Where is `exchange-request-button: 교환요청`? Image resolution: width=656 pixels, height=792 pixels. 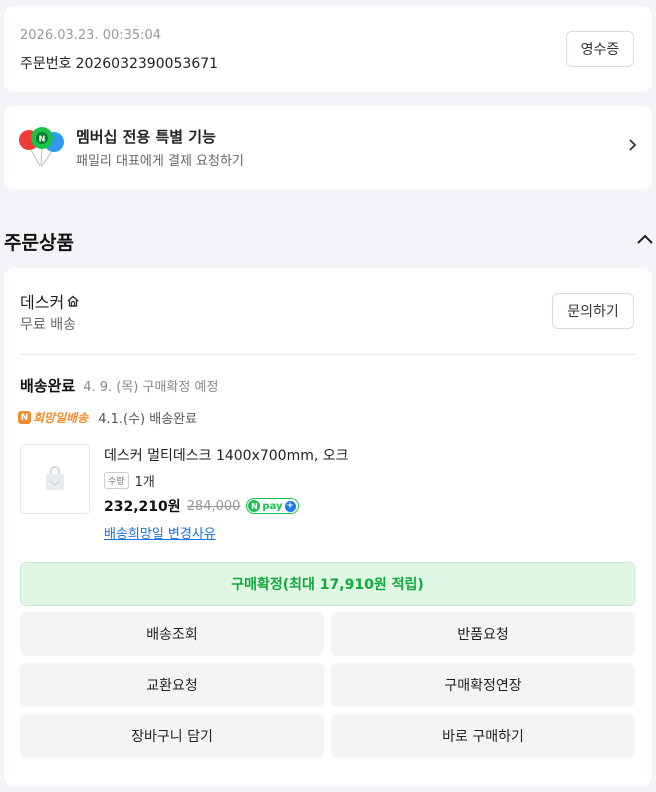
exchange-request-button: 교환요청 is located at coordinates (172, 685).